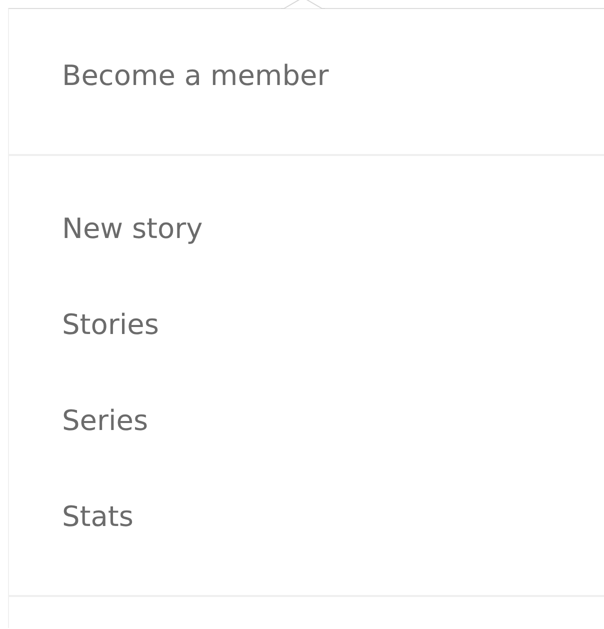  I want to click on menu-item: Series, so click(78, 421).